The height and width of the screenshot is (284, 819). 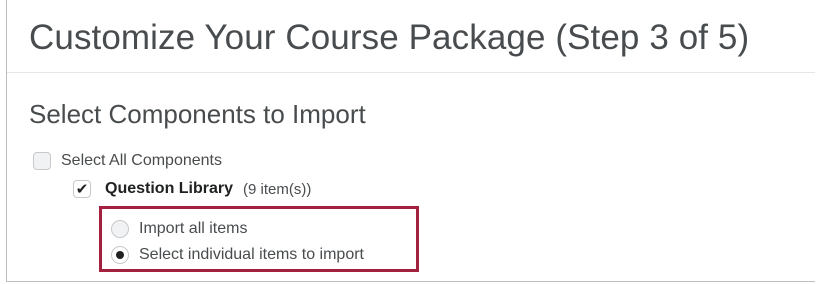 What do you see at coordinates (120, 229) in the screenshot?
I see `import-all-items-radio` at bounding box center [120, 229].